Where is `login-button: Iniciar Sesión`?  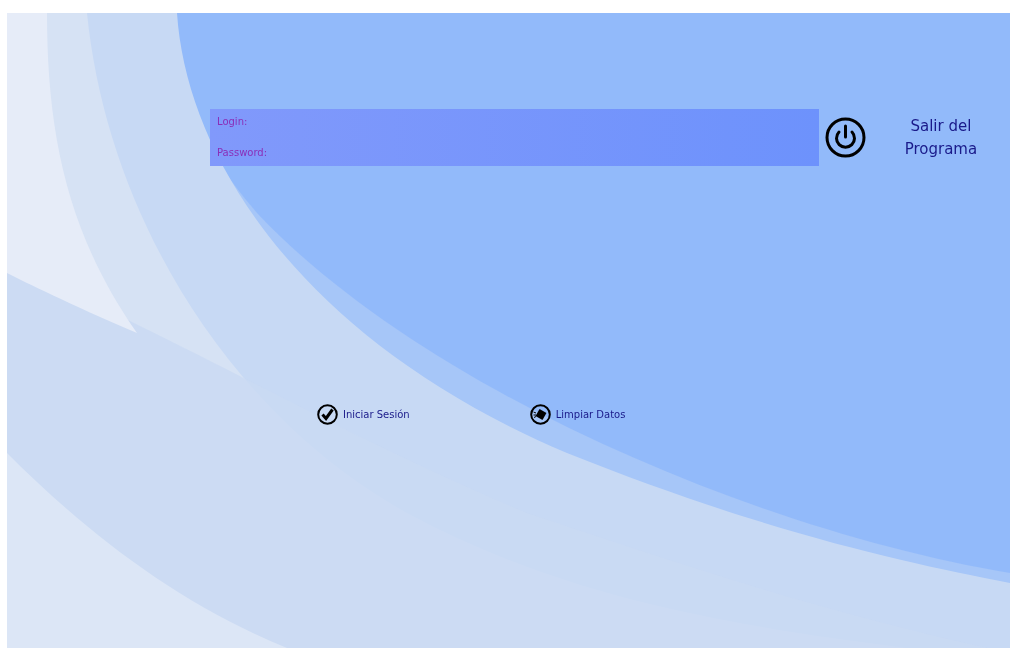 login-button: Iniciar Sesión is located at coordinates (363, 414).